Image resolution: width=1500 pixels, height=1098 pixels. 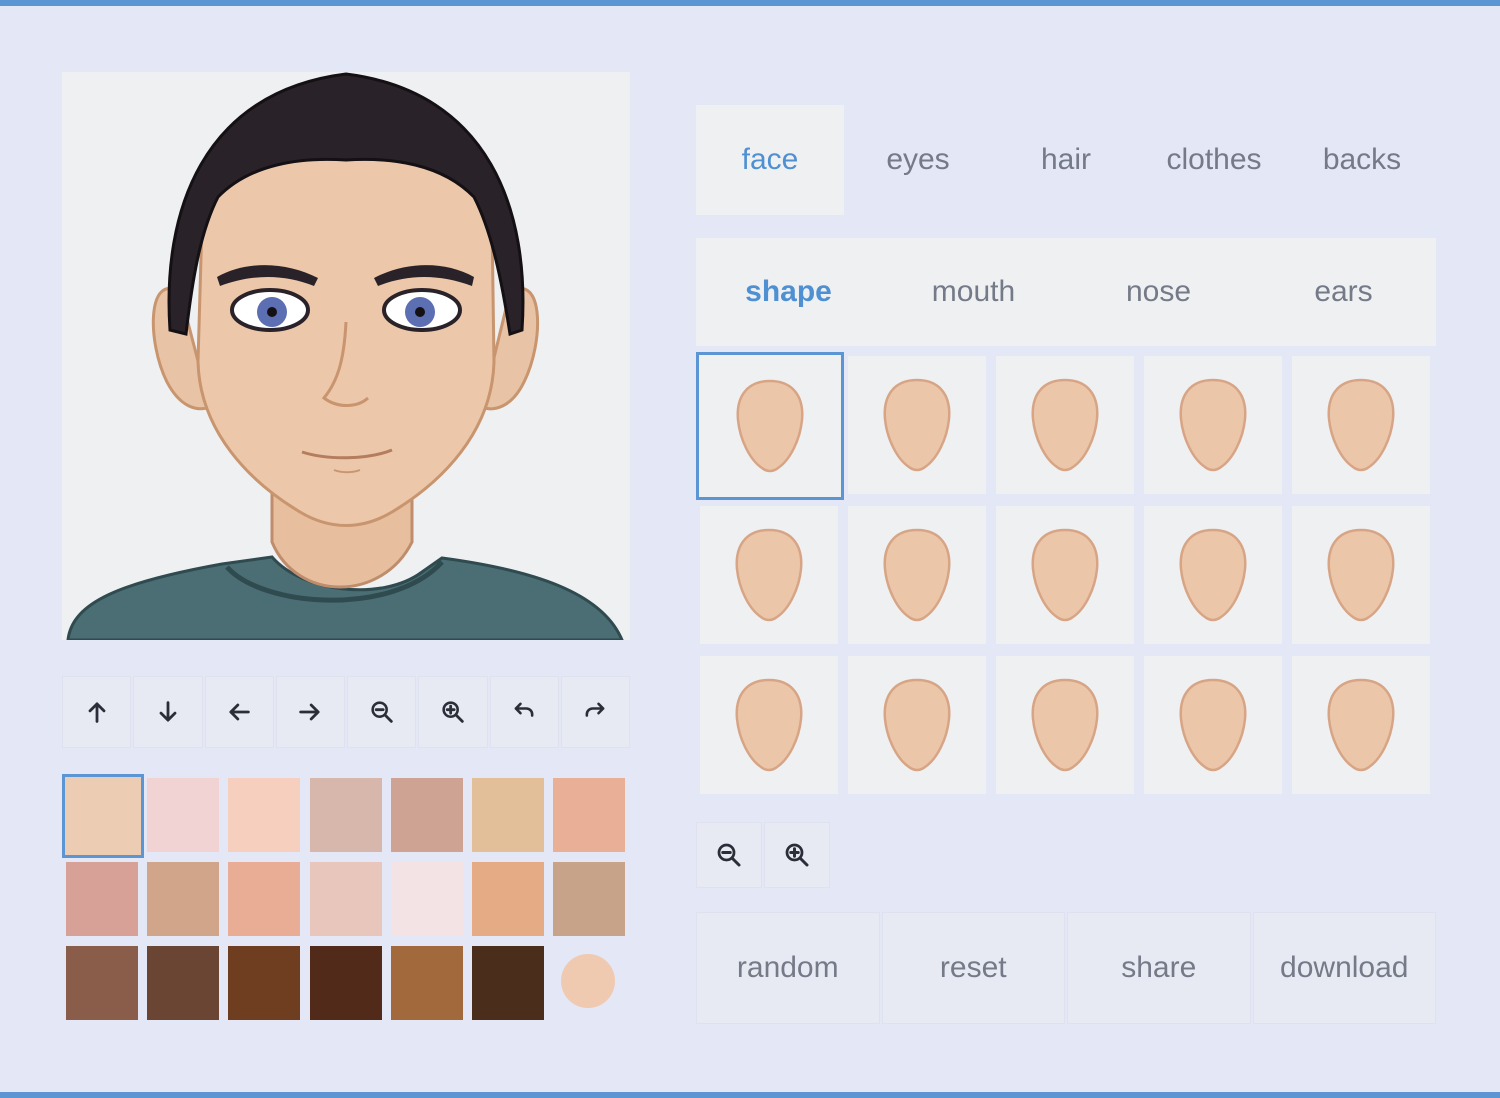 I want to click on arrow-right-icon, so click(x=309, y=712).